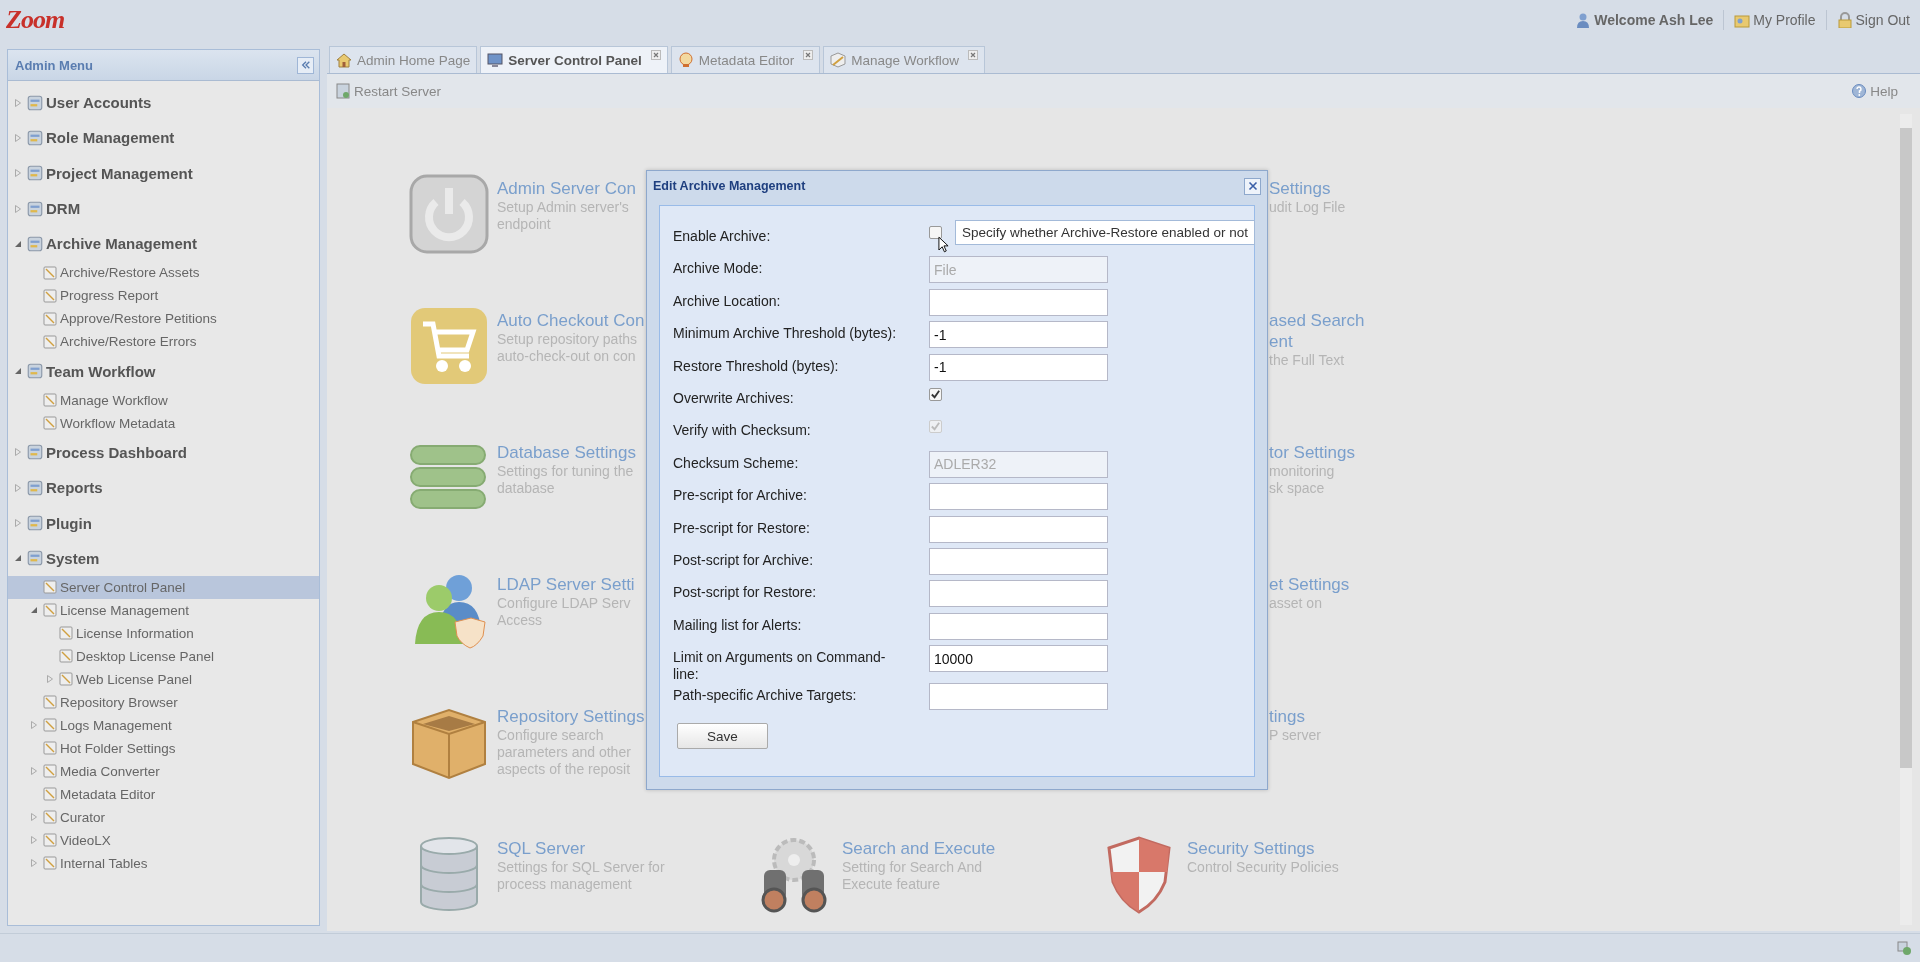 The image size is (1920, 962). I want to click on tree-item: Approve/Restore Petitions, so click(163, 319).